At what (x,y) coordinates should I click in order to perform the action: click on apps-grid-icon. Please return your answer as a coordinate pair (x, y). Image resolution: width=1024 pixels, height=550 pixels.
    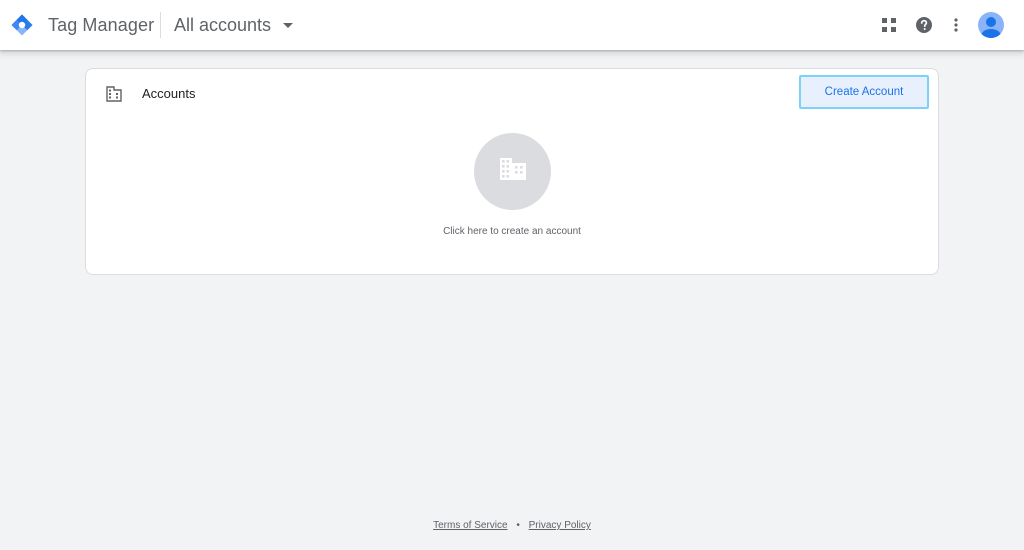
    Looking at the image, I should click on (889, 25).